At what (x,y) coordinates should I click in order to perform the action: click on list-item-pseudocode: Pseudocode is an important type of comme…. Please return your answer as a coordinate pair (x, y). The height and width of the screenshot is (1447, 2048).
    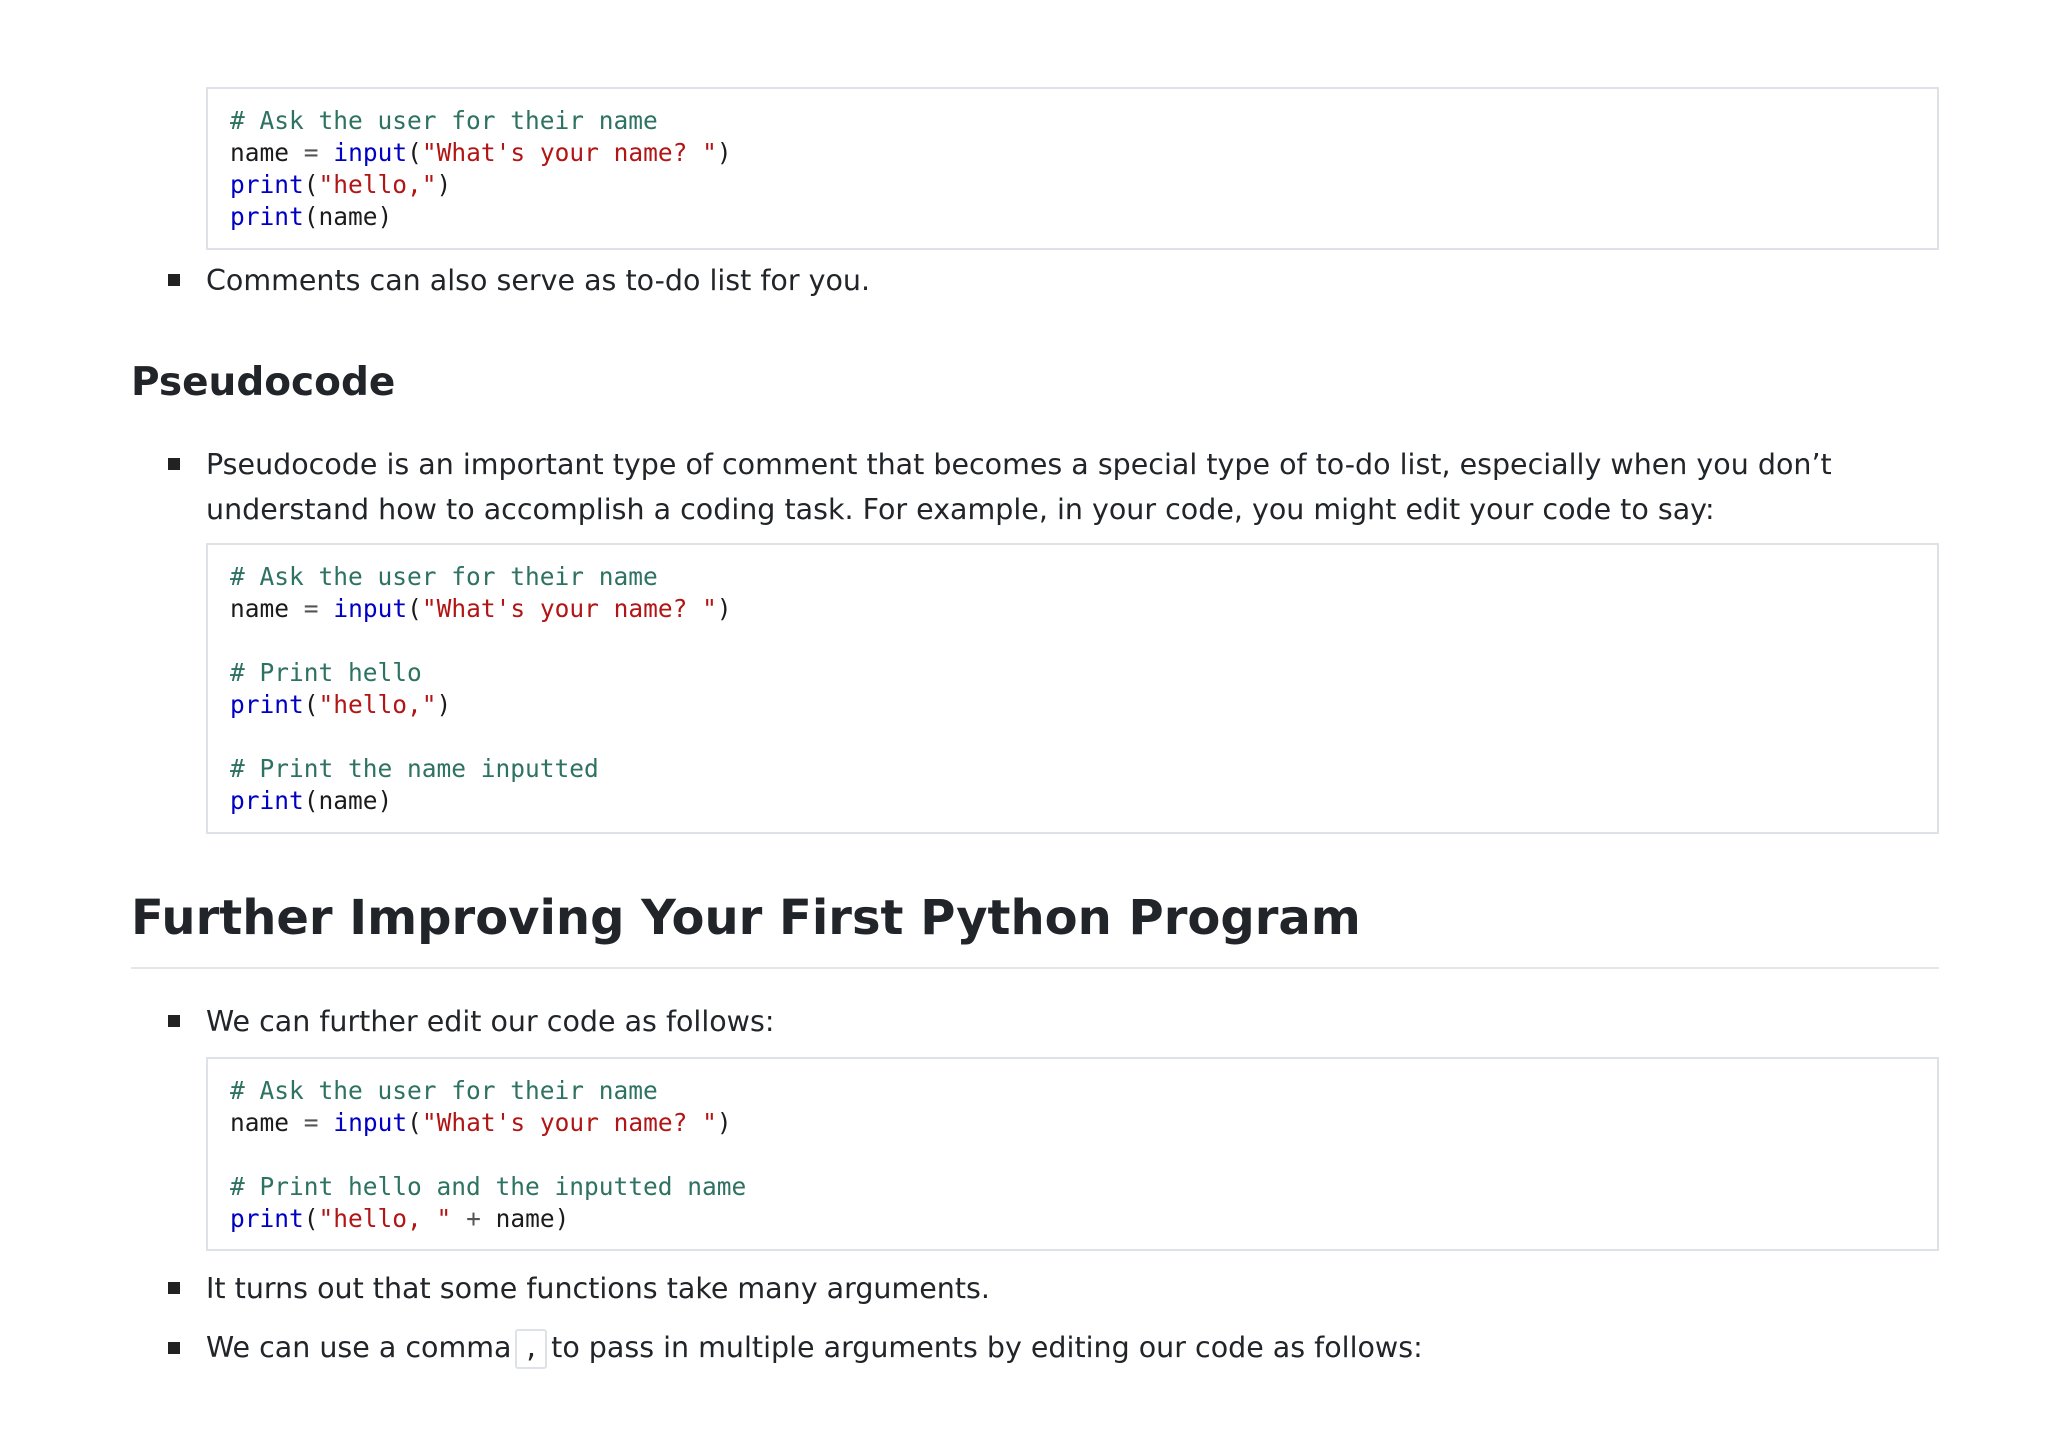
    Looking at the image, I should click on (1019, 487).